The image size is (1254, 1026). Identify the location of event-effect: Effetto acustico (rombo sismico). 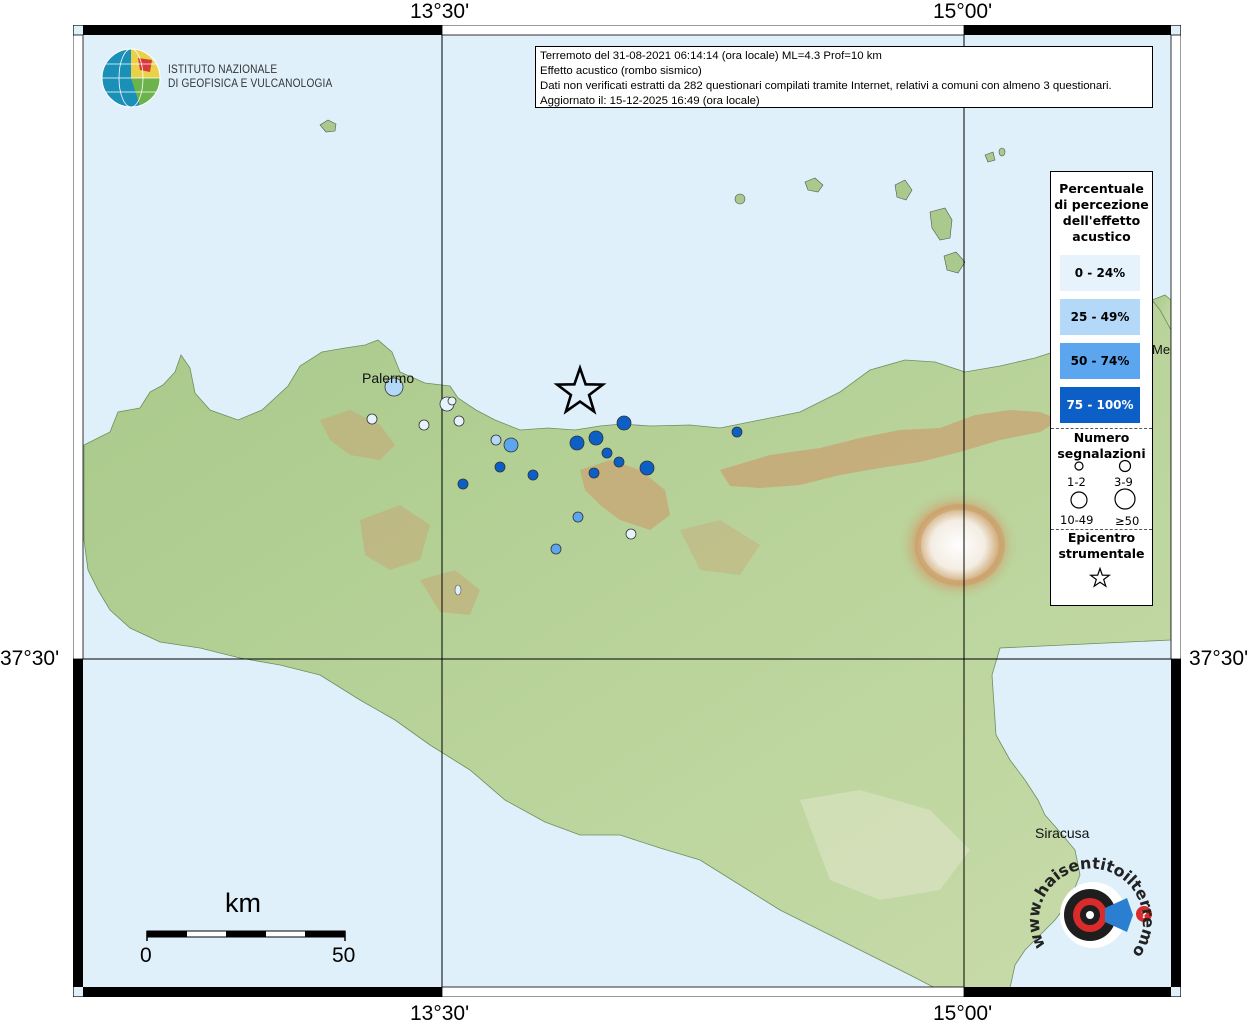
(621, 71).